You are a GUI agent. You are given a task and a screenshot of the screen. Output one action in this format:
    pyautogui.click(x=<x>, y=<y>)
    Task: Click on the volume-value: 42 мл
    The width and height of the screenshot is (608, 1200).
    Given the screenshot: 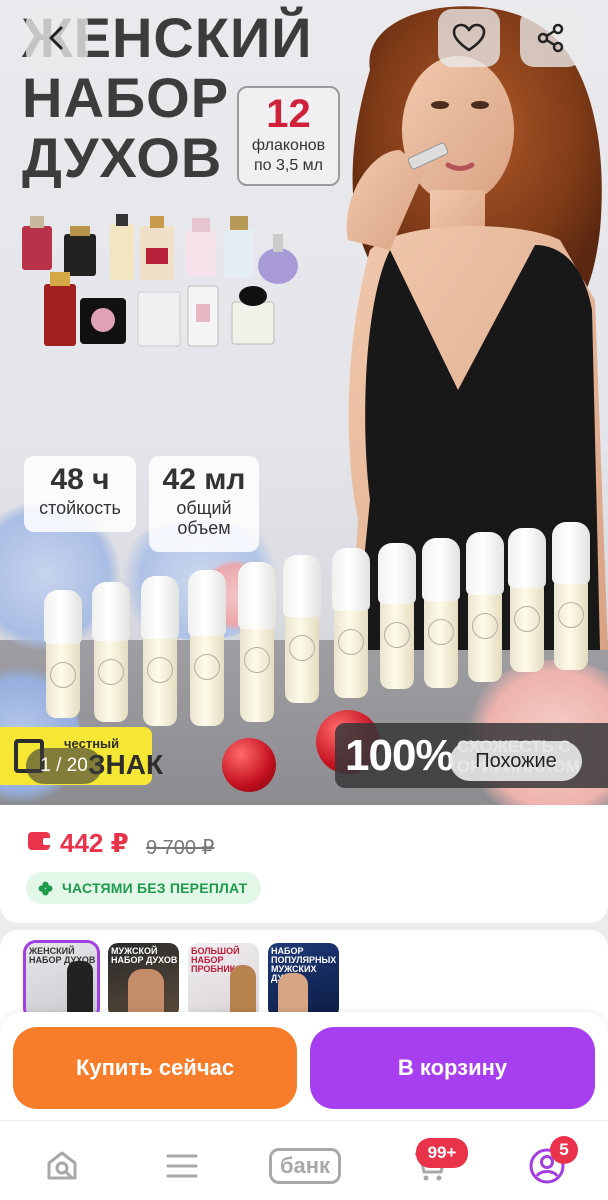 What is the action you would take?
    pyautogui.click(x=204, y=479)
    